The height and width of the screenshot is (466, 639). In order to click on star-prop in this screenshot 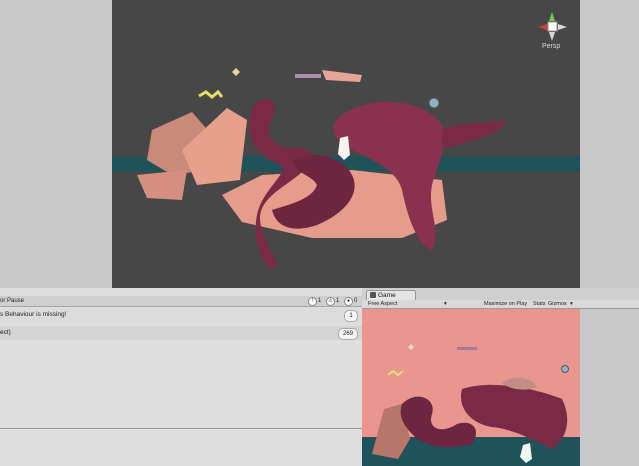, I will do `click(236, 72)`.